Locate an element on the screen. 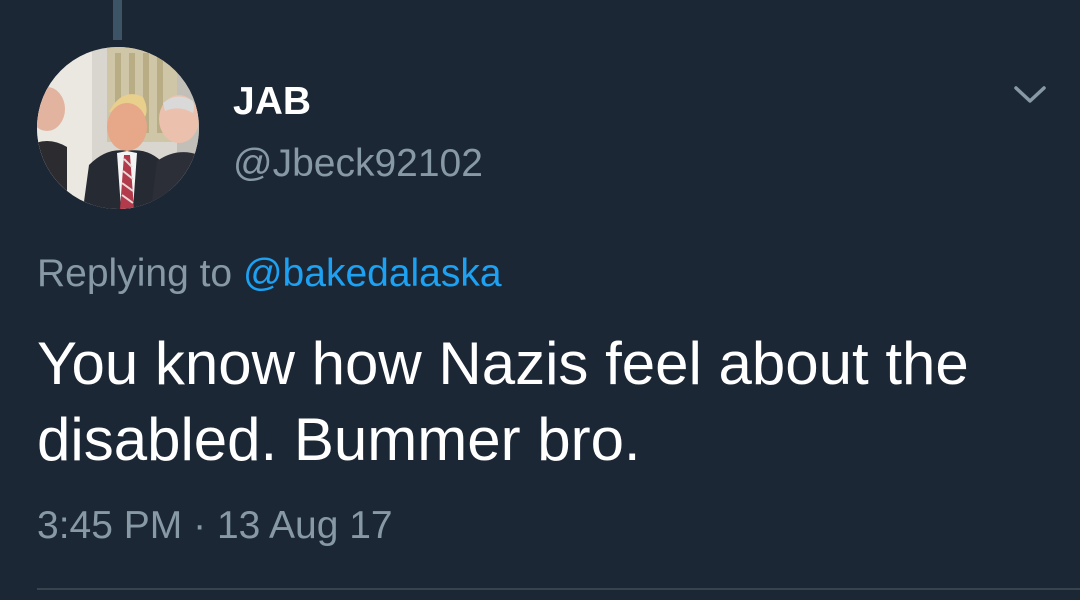 This screenshot has height=600, width=1080. author-display-name: JAB is located at coordinates (272, 102).